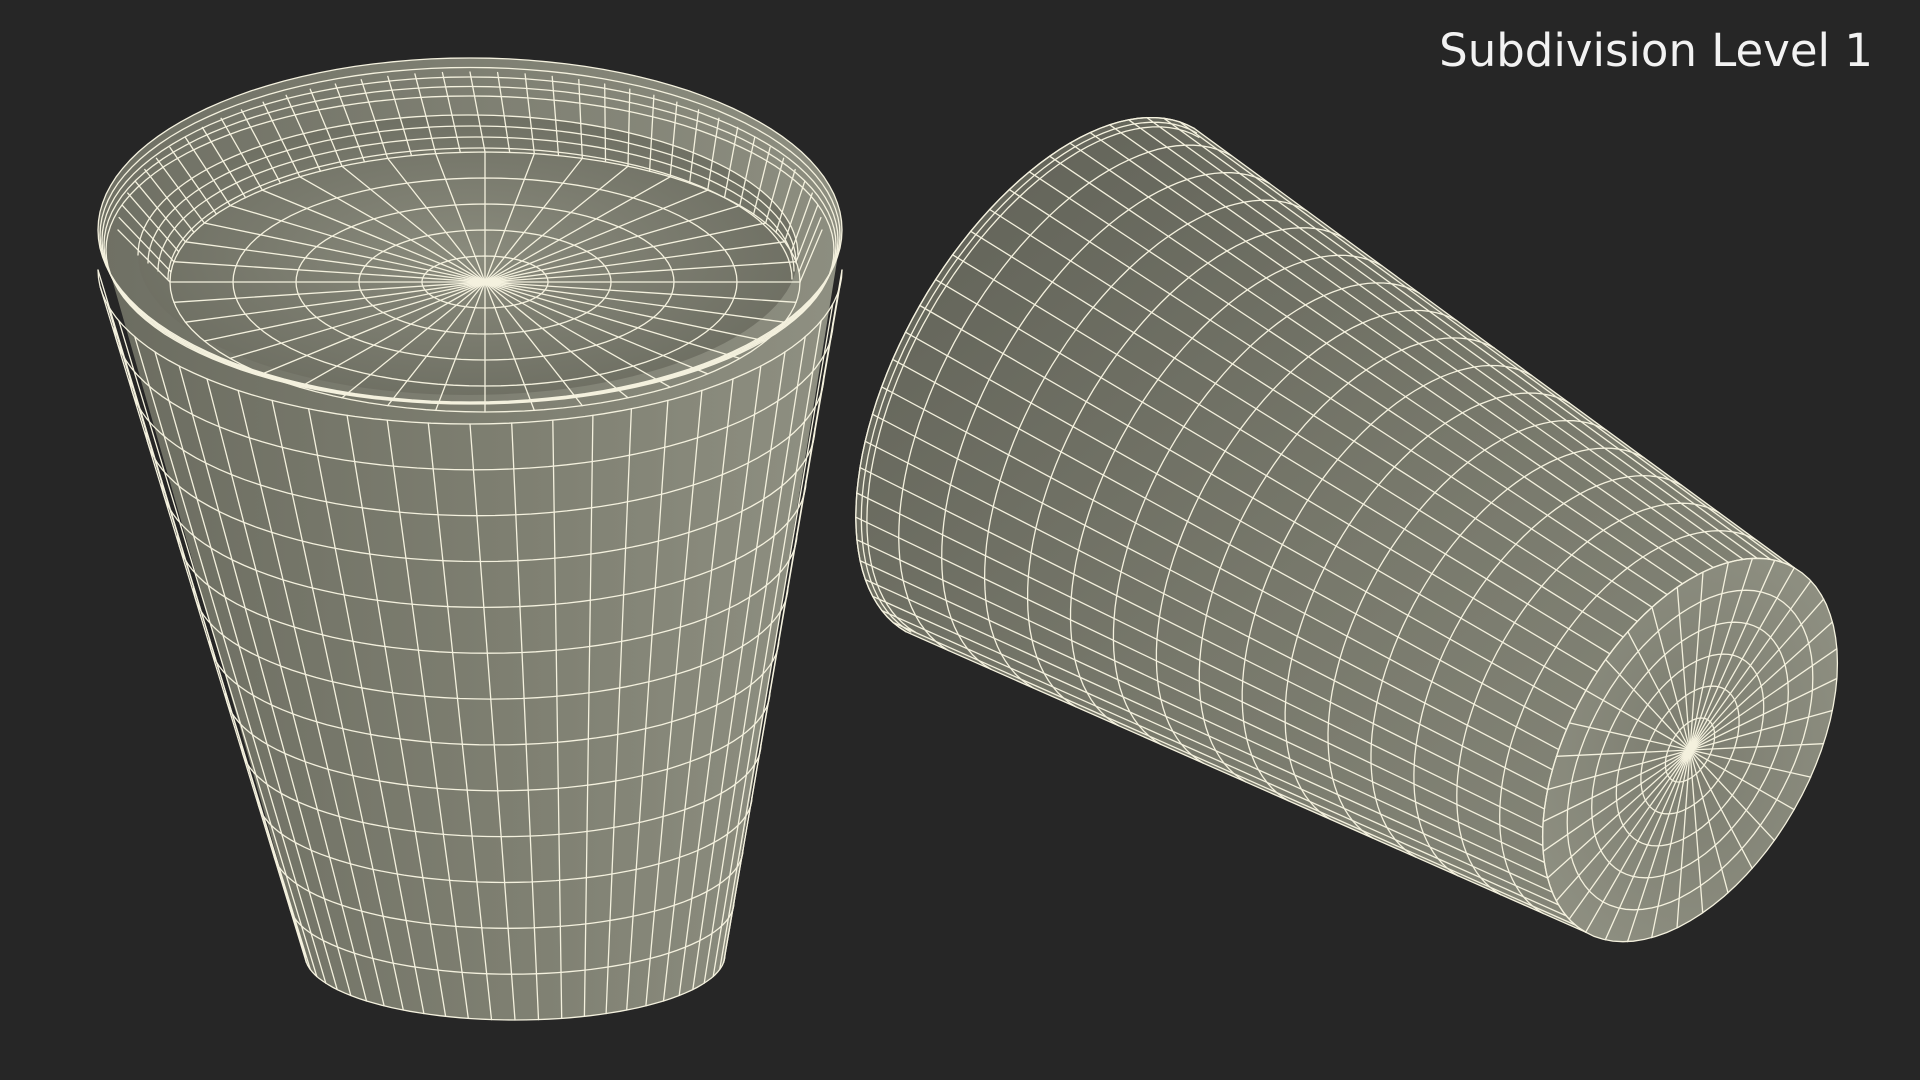  I want to click on mesh-wire, so click(605, 123).